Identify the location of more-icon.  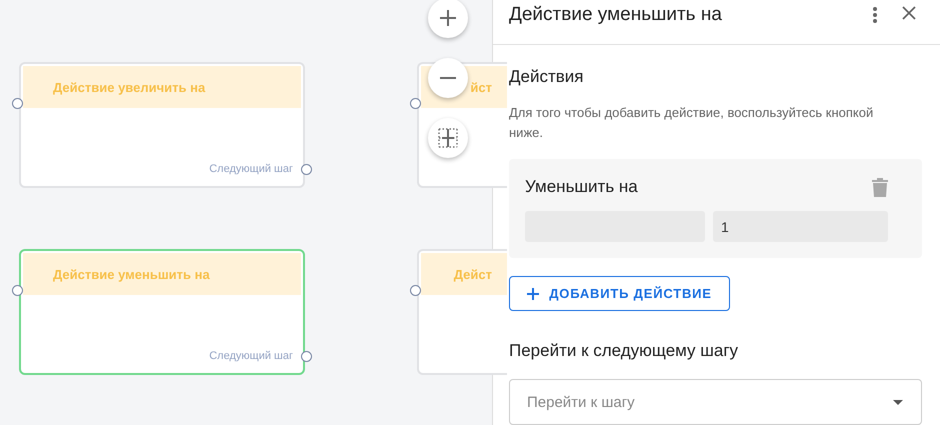
(875, 15).